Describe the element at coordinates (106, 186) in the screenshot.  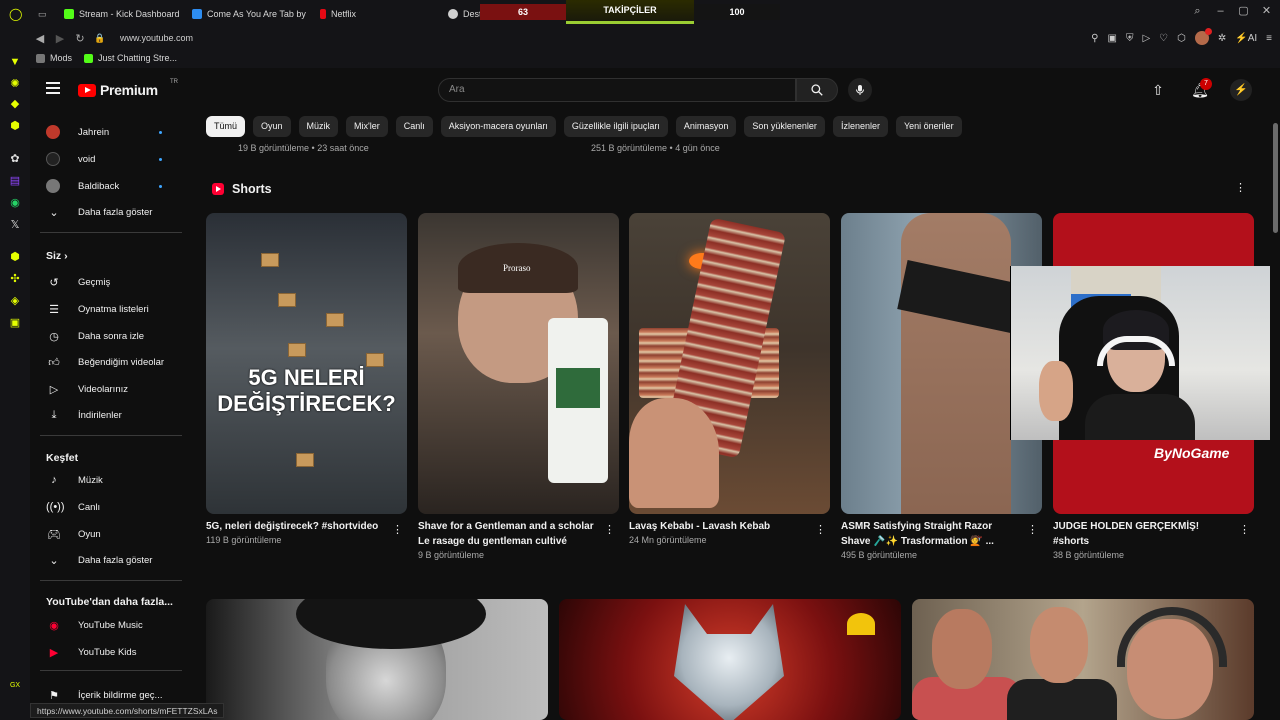
I see `sidebar-channel-baldiback: Baldiback` at that location.